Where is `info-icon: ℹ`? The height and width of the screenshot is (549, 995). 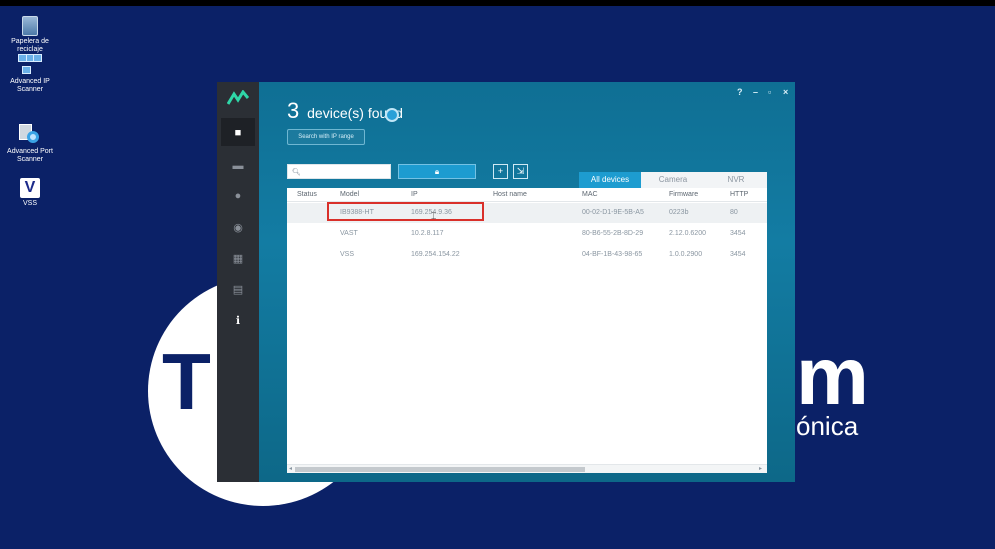
info-icon: ℹ is located at coordinates (238, 321).